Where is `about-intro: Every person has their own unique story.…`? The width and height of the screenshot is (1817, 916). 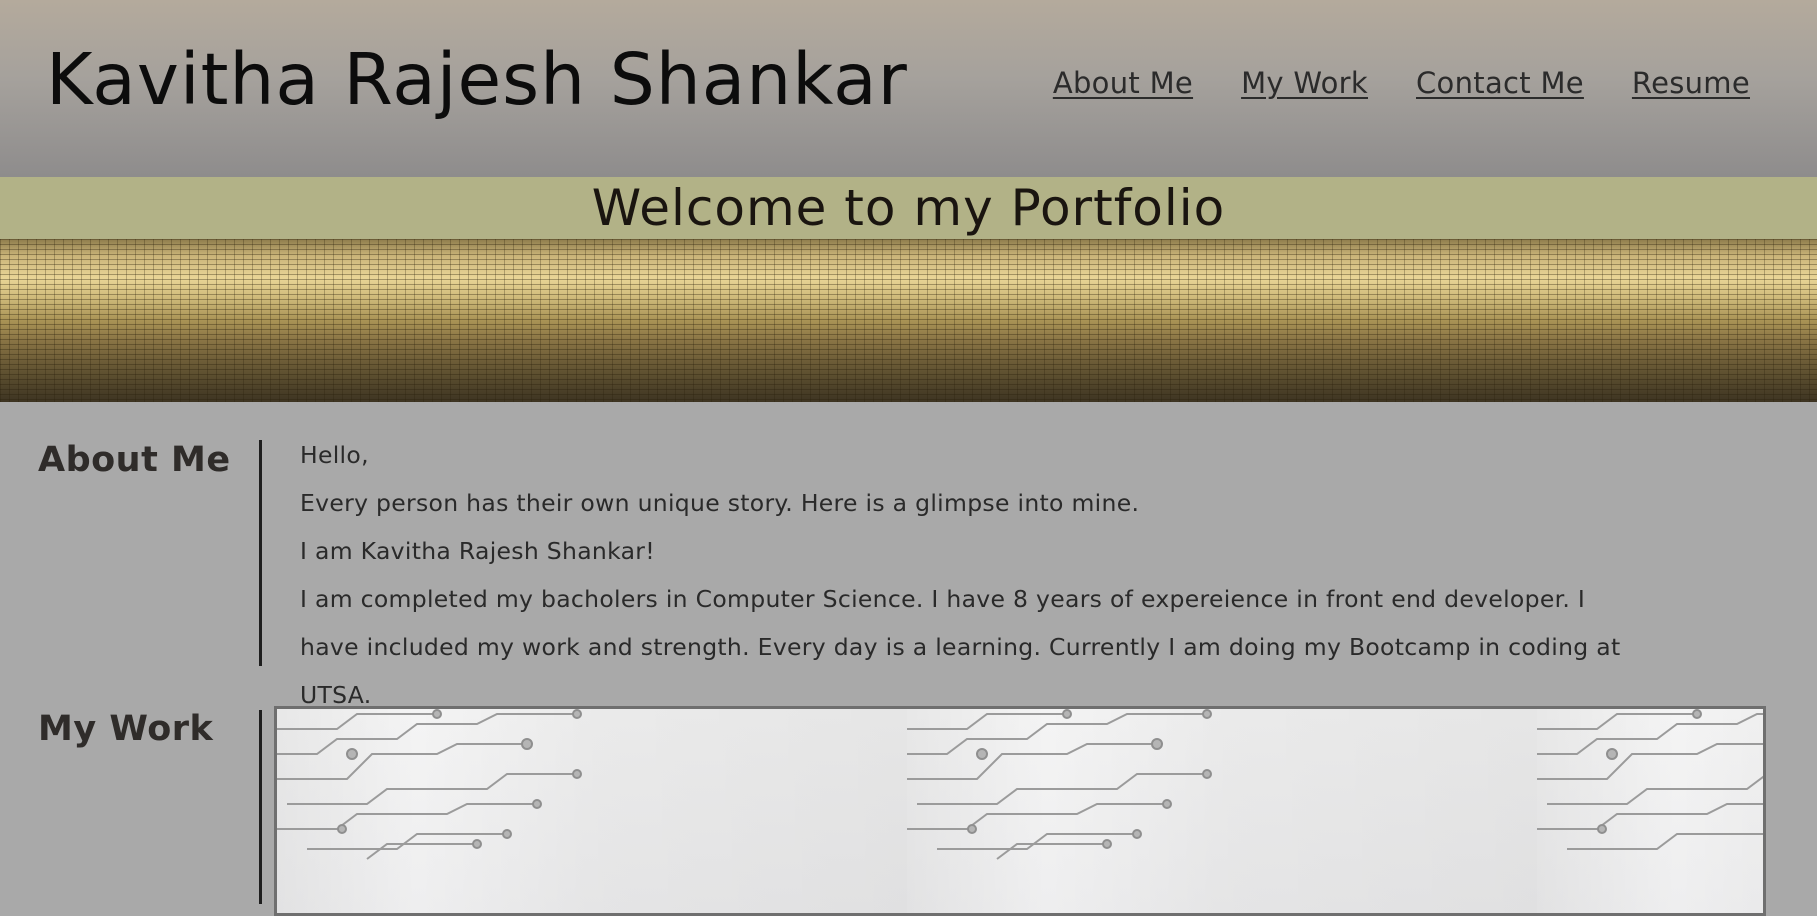
about-intro: Every person has their own unique story.… is located at coordinates (720, 503).